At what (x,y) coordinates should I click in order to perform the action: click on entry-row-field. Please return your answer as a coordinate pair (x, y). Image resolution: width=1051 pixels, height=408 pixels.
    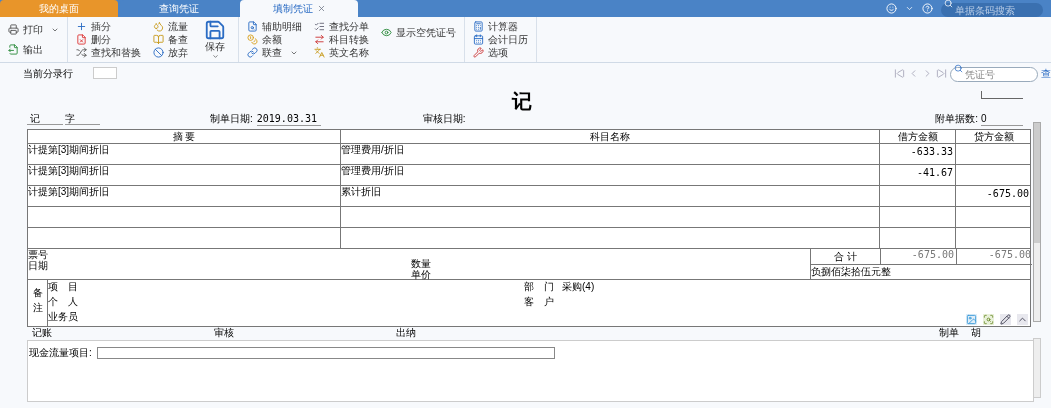
    Looking at the image, I should click on (105, 73).